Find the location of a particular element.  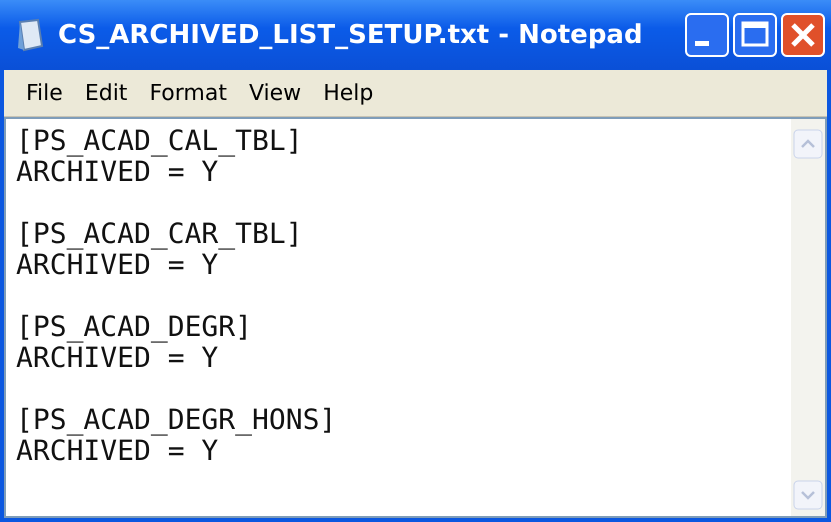

section-header: [PS_ACAD_CAL_TBL] is located at coordinates (160, 140).